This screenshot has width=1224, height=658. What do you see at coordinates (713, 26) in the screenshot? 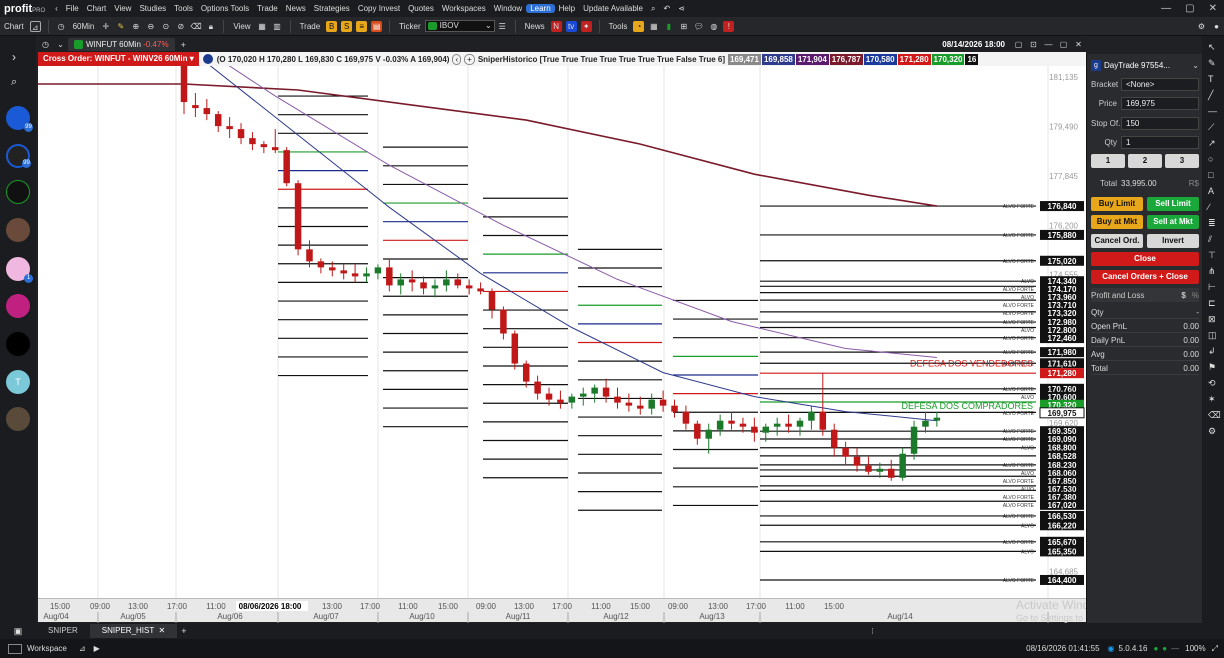
I see `globe-icon: ◍` at bounding box center [713, 26].